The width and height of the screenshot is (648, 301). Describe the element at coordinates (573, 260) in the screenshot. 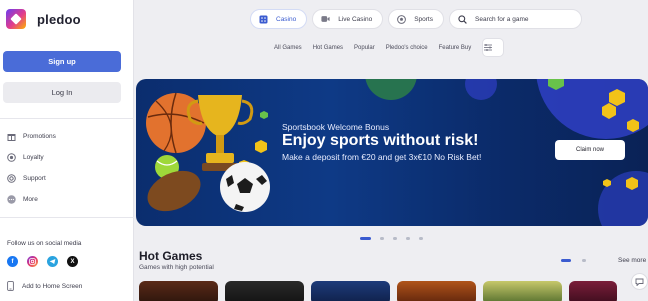

I see `hot-games-pager` at that location.